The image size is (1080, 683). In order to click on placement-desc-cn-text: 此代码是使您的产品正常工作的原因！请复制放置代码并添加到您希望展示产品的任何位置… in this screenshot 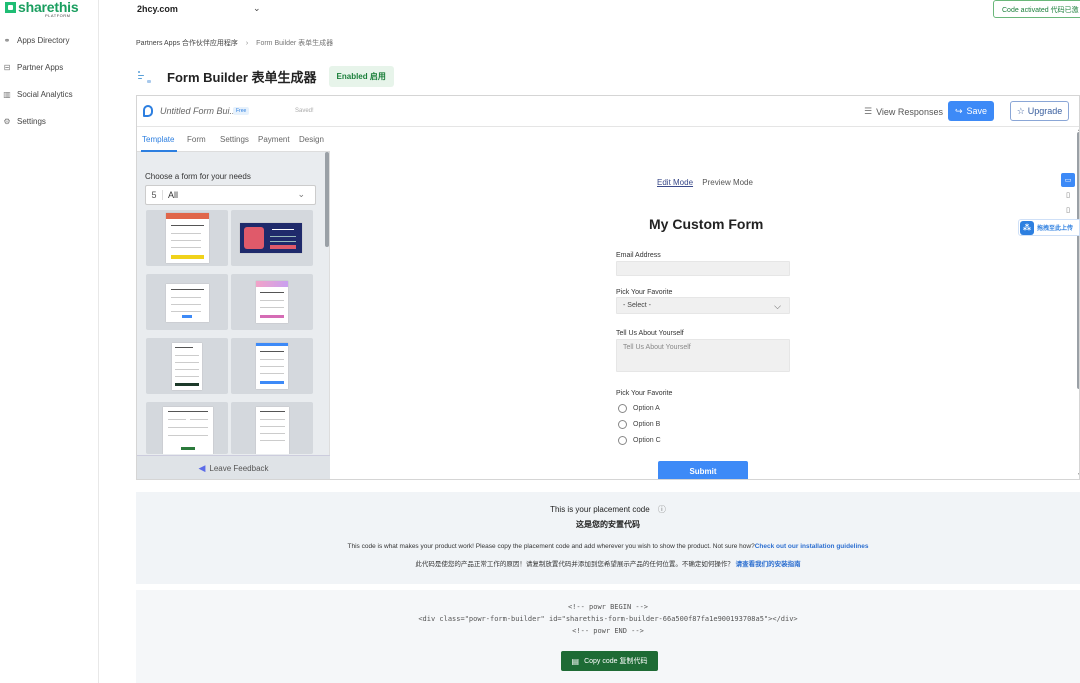, I will do `click(574, 564)`.